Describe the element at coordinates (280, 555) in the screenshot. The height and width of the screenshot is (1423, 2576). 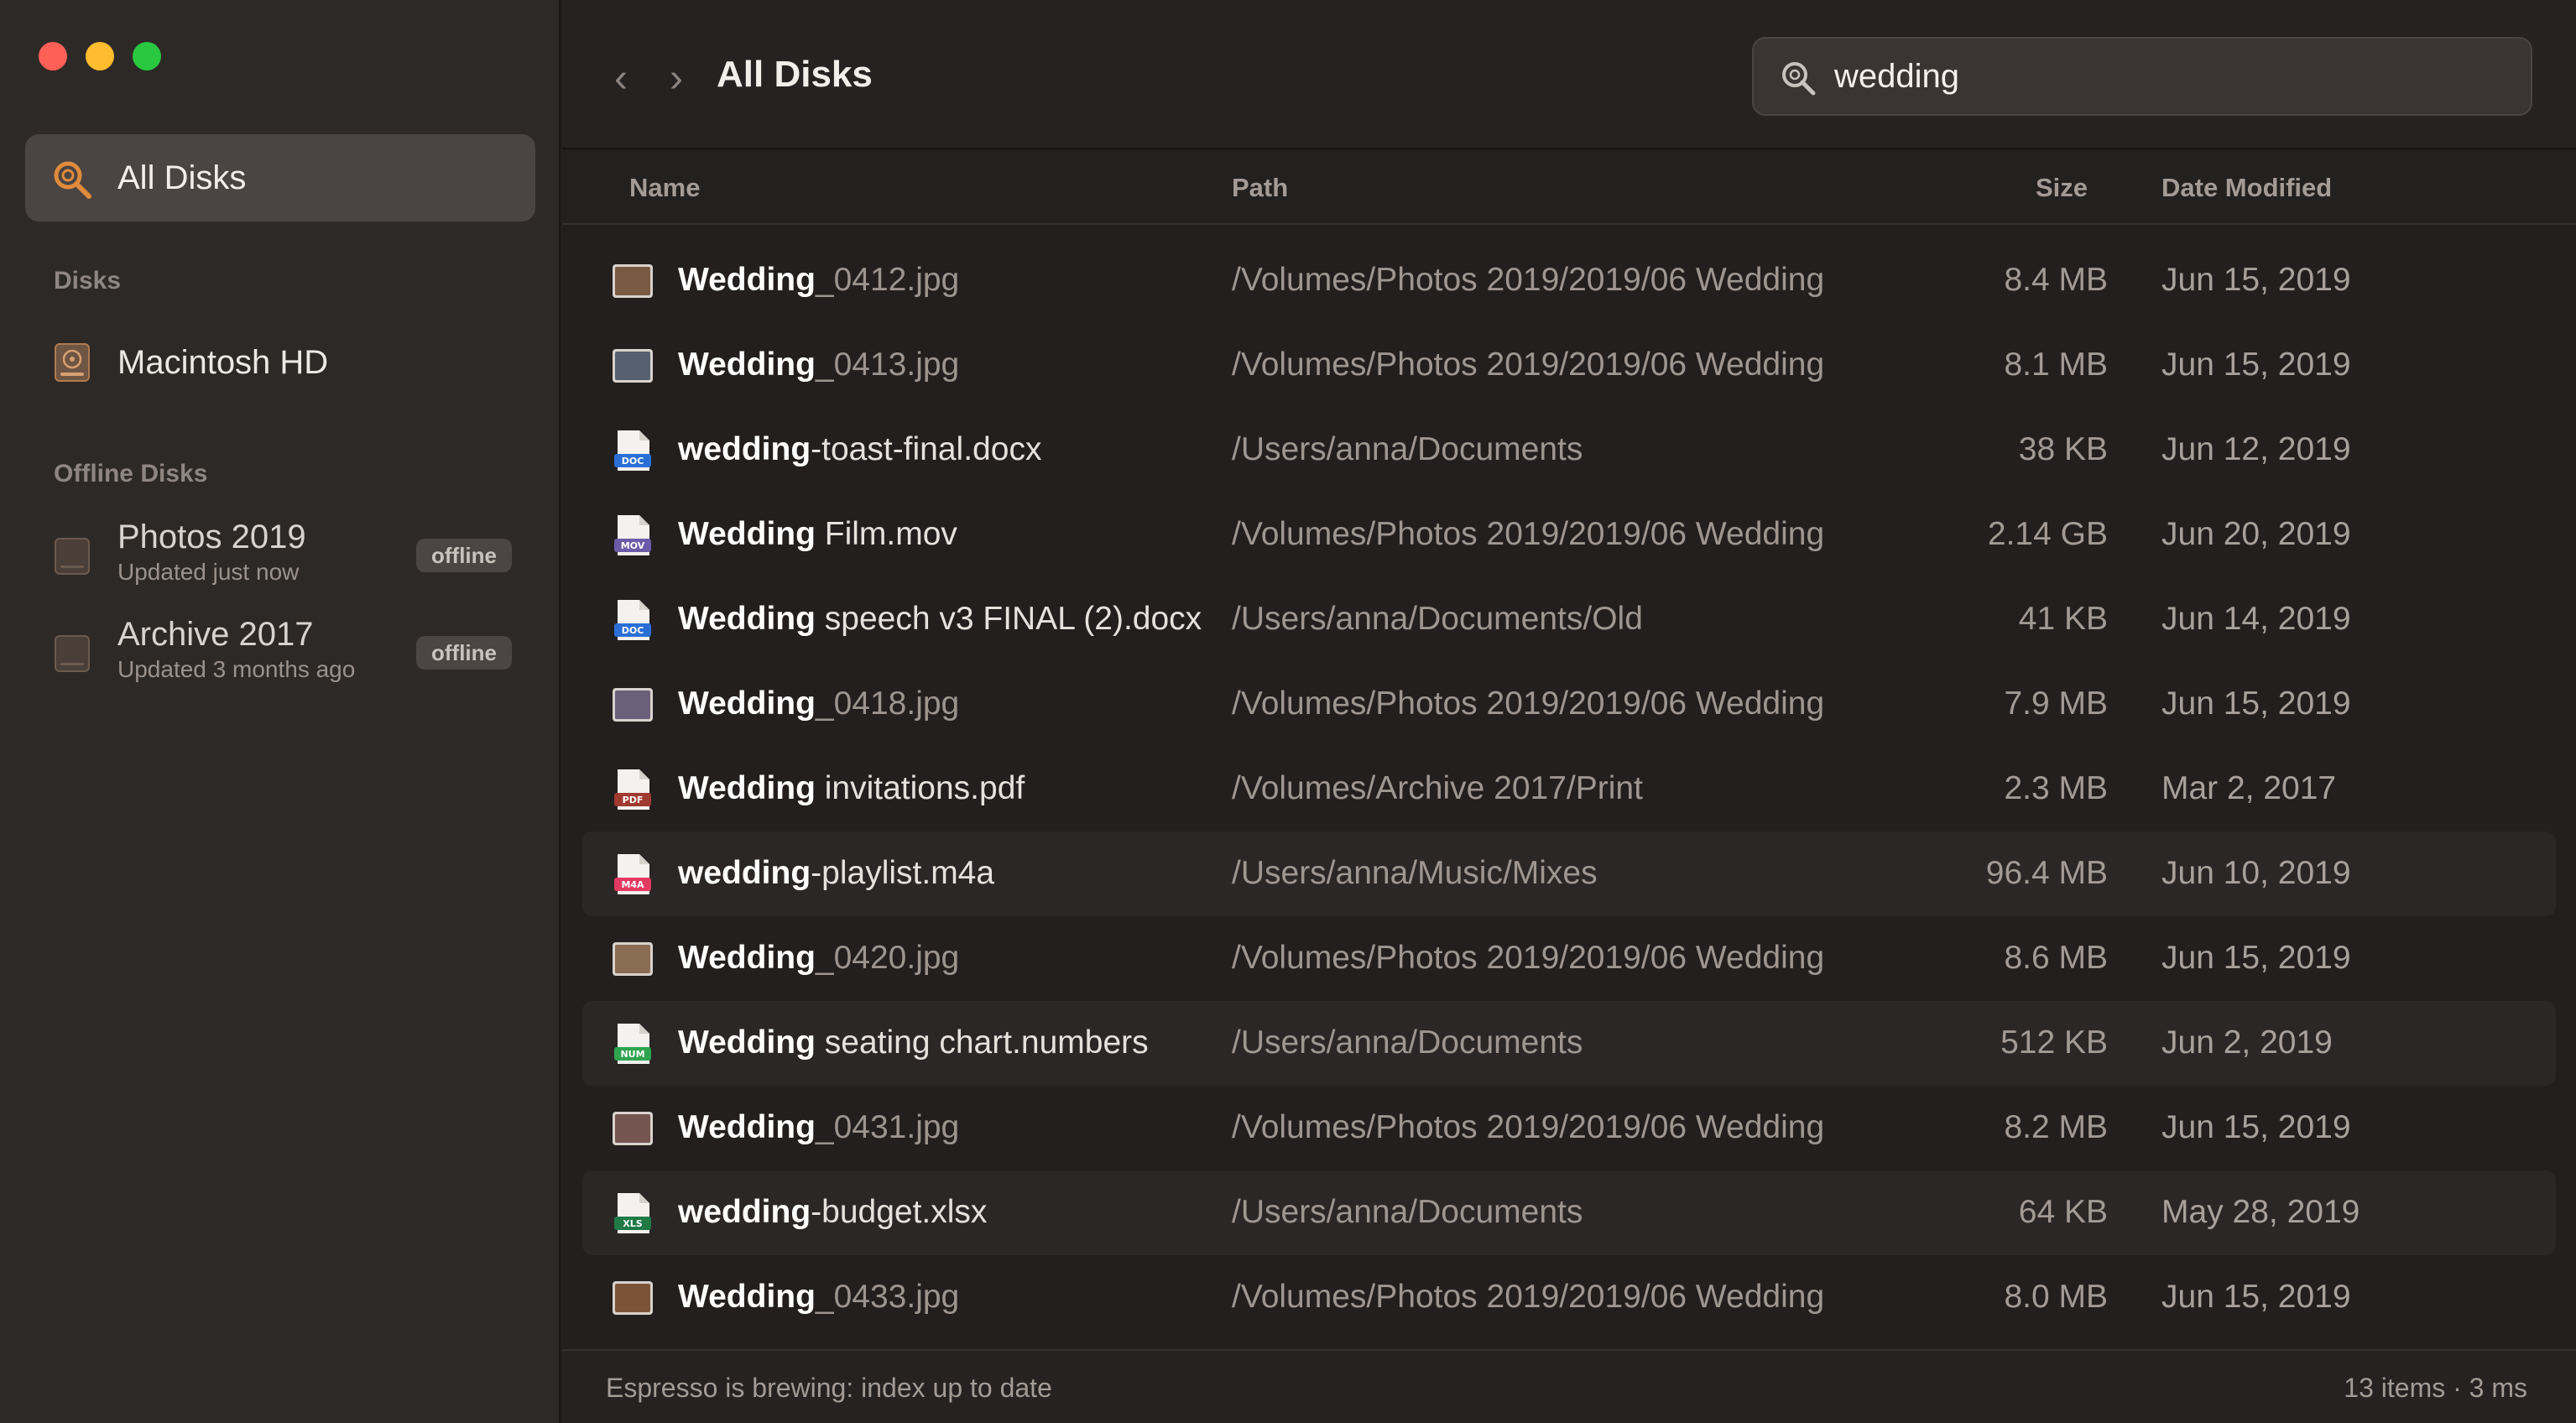
I see `sidebar-item-photos-2019: Photos 2019 Updated just now offline` at that location.